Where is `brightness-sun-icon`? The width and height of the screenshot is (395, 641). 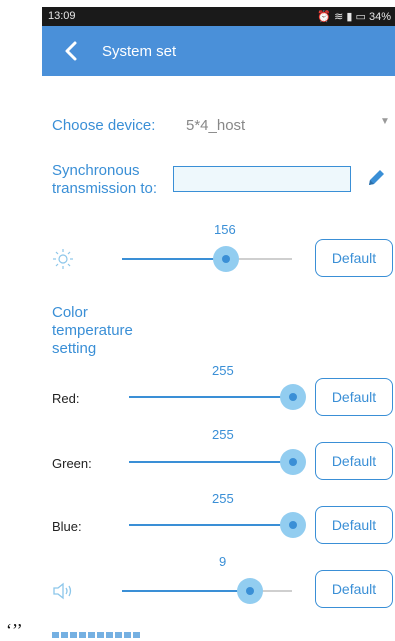 brightness-sun-icon is located at coordinates (63, 259).